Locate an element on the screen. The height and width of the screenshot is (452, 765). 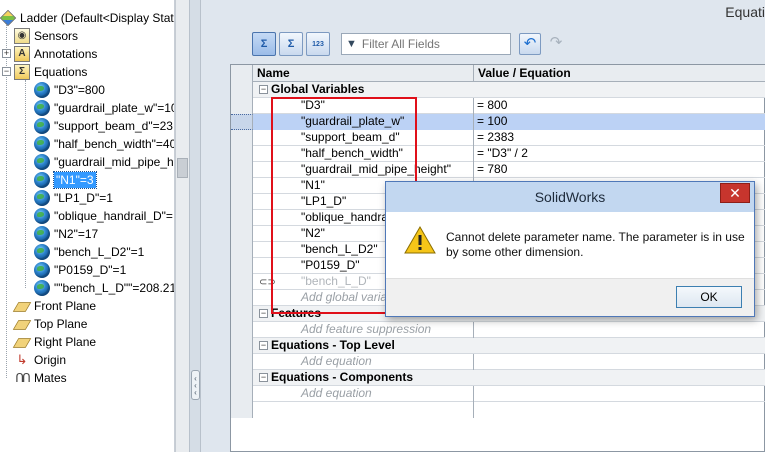
add-equation-top-row: Add equation is located at coordinates (498, 362).